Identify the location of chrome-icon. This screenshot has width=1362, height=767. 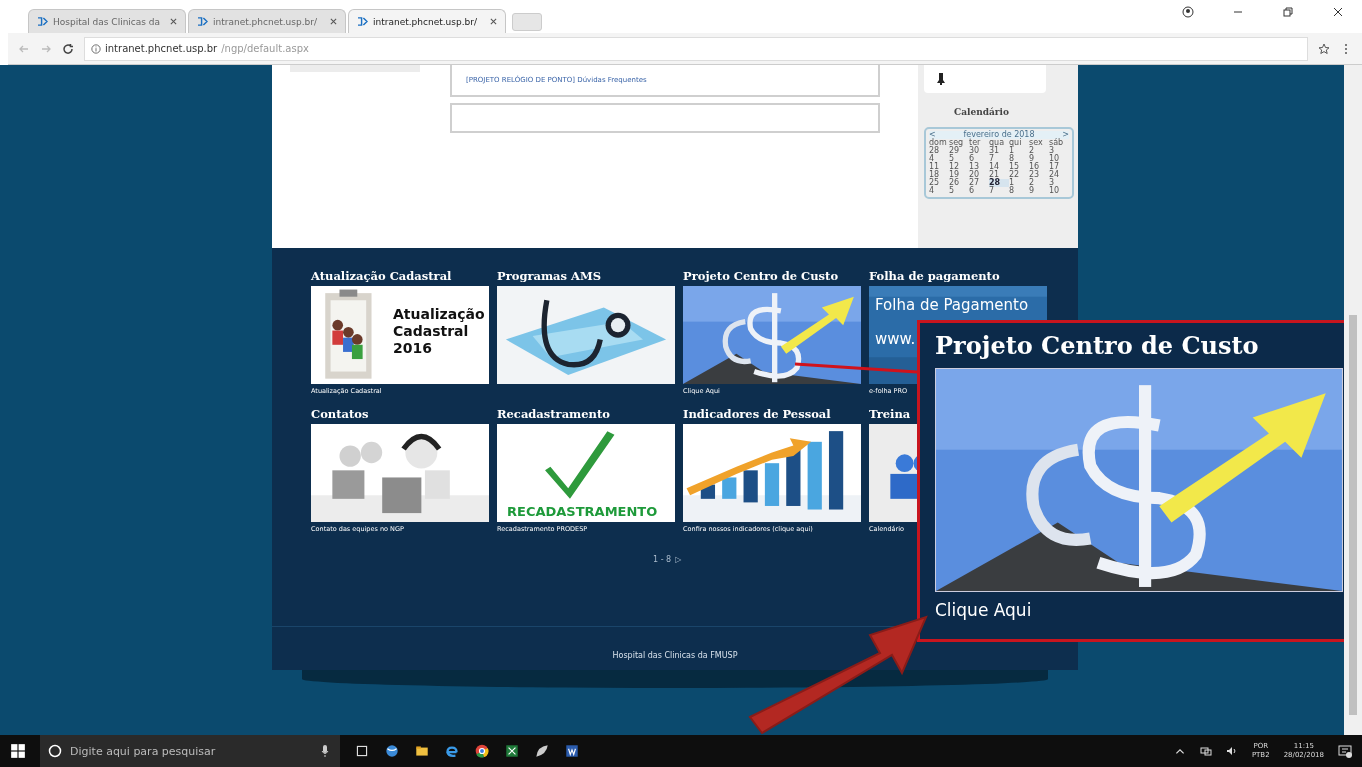
(482, 751).